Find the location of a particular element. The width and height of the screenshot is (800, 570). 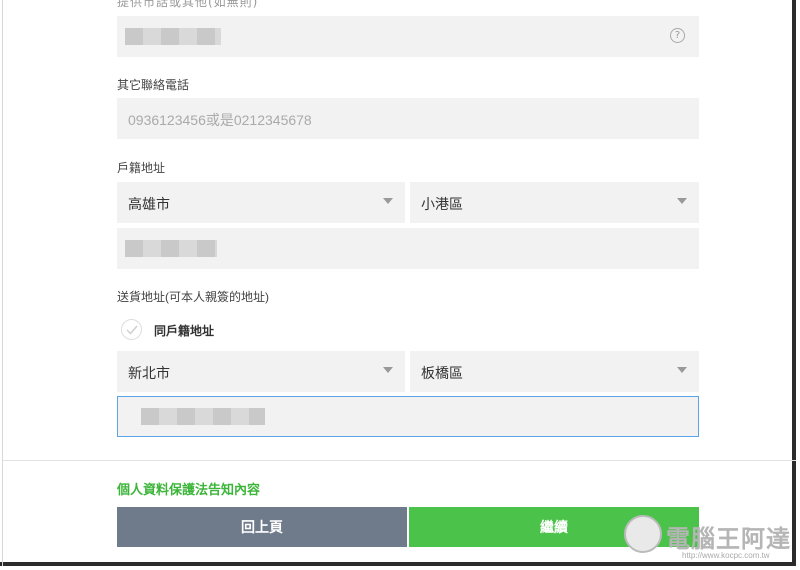

delivery-city-select: 新北市 is located at coordinates (261, 371).